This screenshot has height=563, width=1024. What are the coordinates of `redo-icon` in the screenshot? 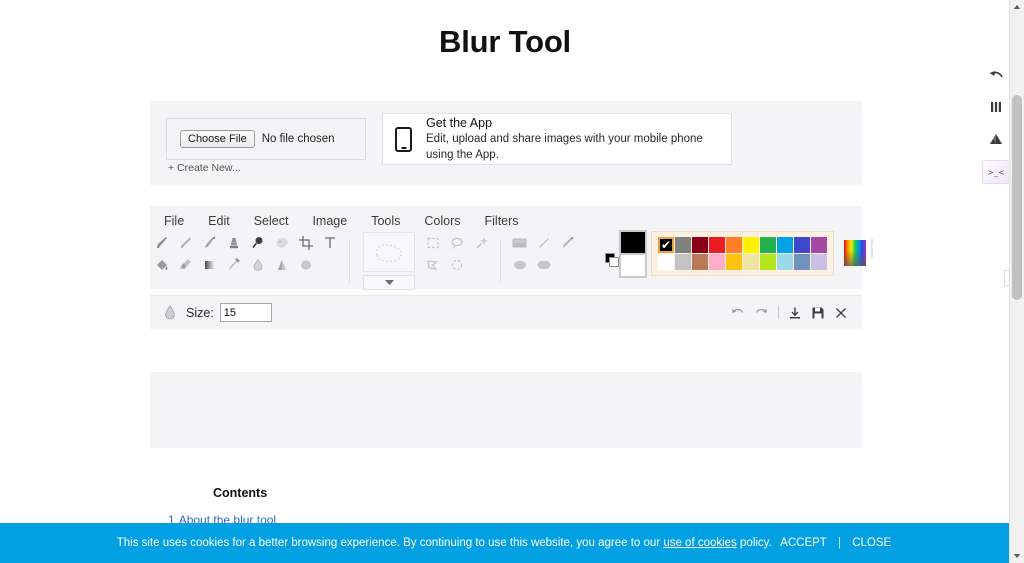 It's located at (761, 312).